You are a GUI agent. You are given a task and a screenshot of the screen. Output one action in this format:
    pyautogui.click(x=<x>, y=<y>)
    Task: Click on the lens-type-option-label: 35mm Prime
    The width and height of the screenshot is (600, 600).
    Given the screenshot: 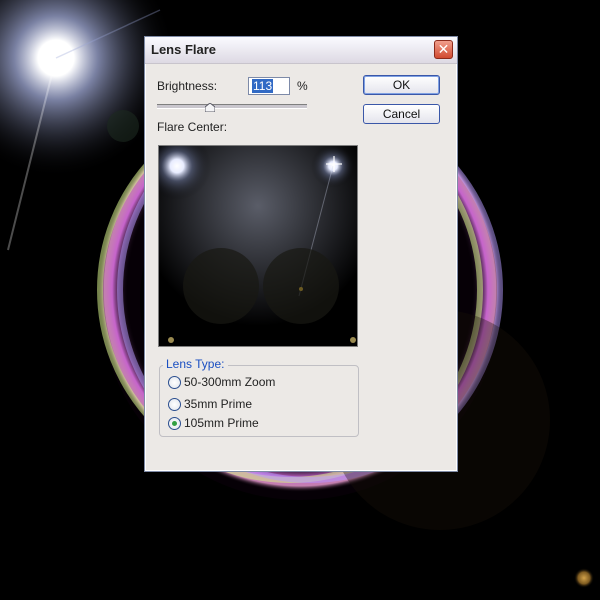 What is the action you would take?
    pyautogui.click(x=218, y=404)
    